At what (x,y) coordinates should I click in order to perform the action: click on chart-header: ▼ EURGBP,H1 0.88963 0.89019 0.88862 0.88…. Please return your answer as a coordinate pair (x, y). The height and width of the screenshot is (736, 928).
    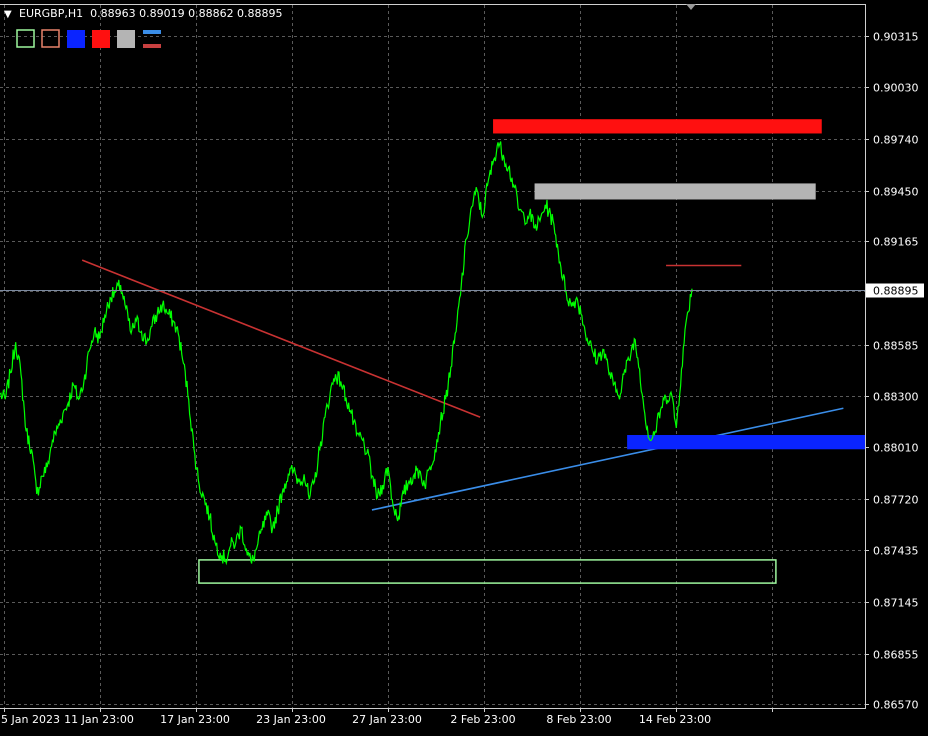
    Looking at the image, I should click on (143, 13).